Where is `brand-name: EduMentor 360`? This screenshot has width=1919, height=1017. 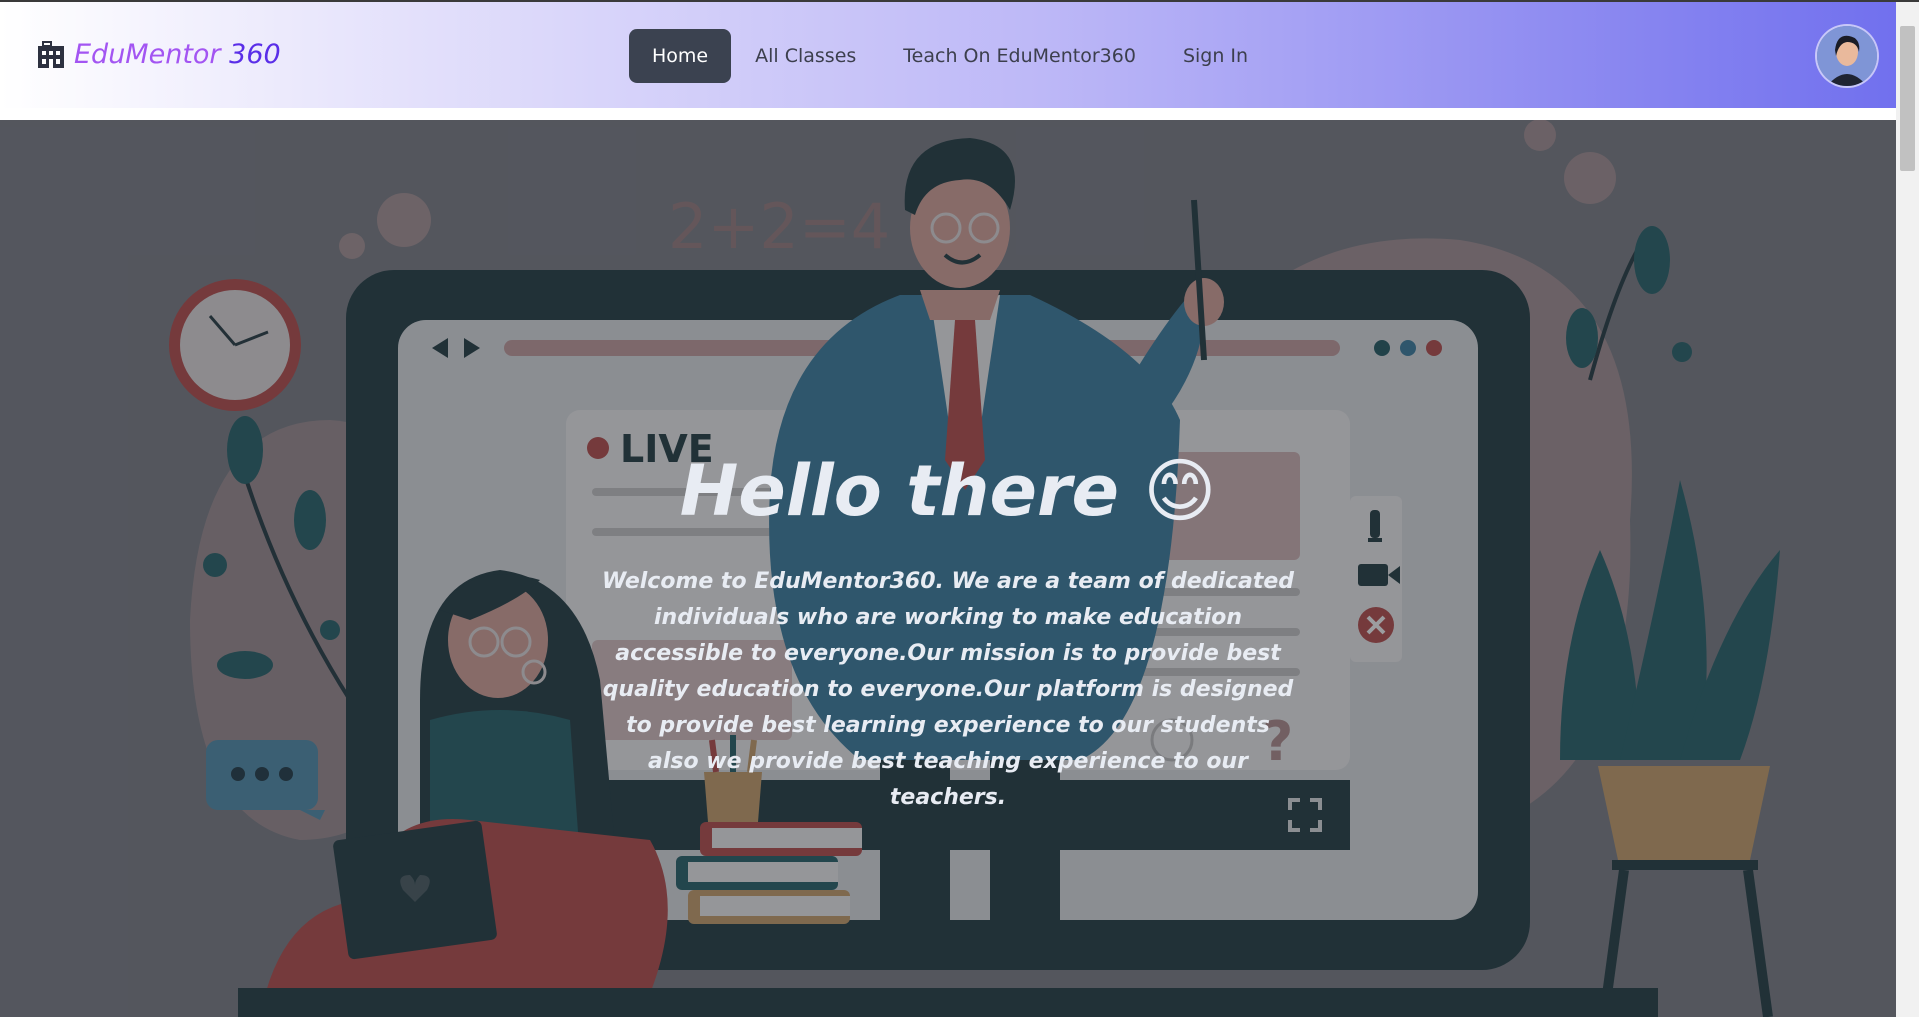
brand-name: EduMentor 360 is located at coordinates (177, 54).